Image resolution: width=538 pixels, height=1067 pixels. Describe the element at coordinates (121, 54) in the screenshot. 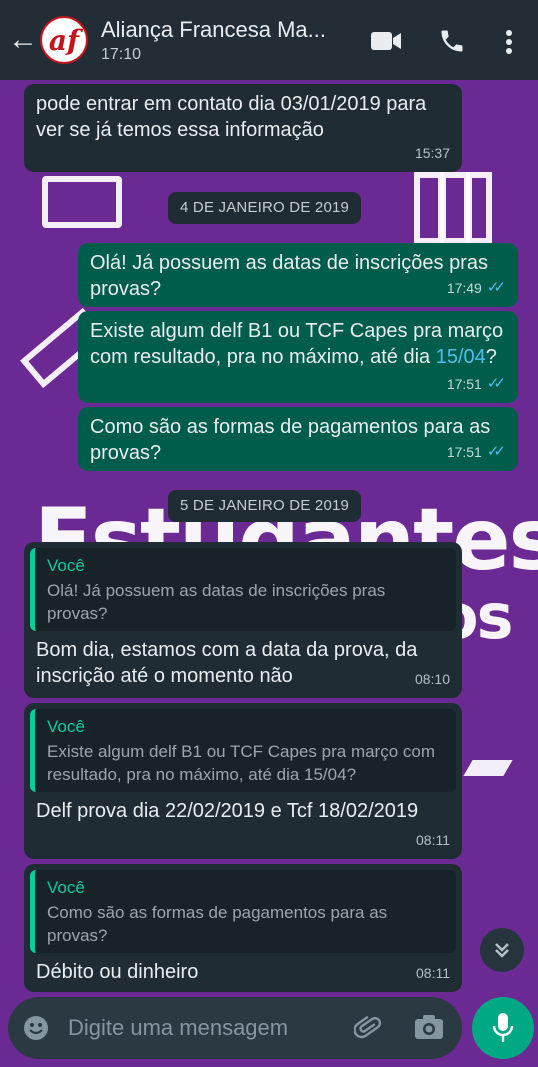

I see `last-seen: 17:10` at that location.